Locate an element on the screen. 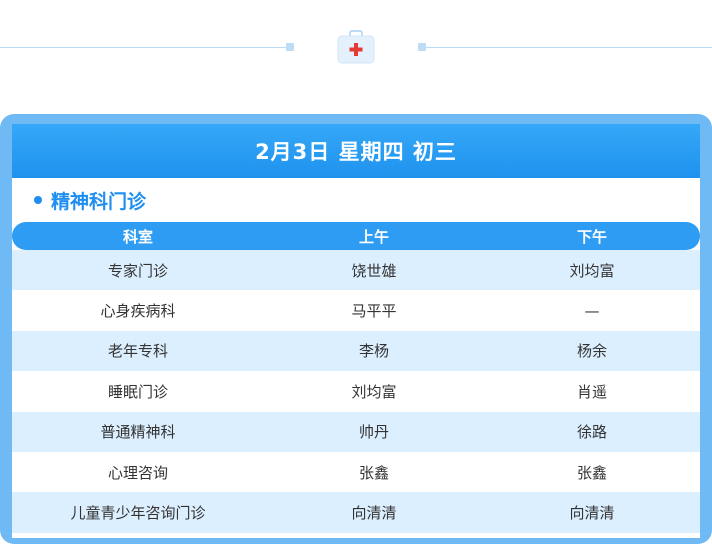 The width and height of the screenshot is (712, 544). table-row: 睡眠门诊 刘均富 肖遥 is located at coordinates (356, 391).